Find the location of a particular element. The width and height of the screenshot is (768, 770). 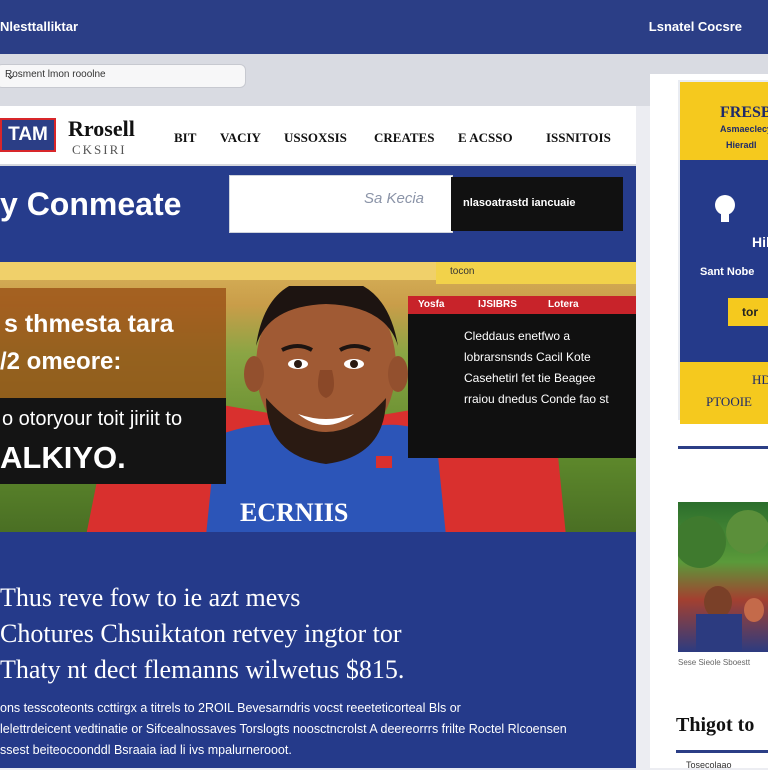

ad-footer-line: HD is located at coordinates (760, 379).